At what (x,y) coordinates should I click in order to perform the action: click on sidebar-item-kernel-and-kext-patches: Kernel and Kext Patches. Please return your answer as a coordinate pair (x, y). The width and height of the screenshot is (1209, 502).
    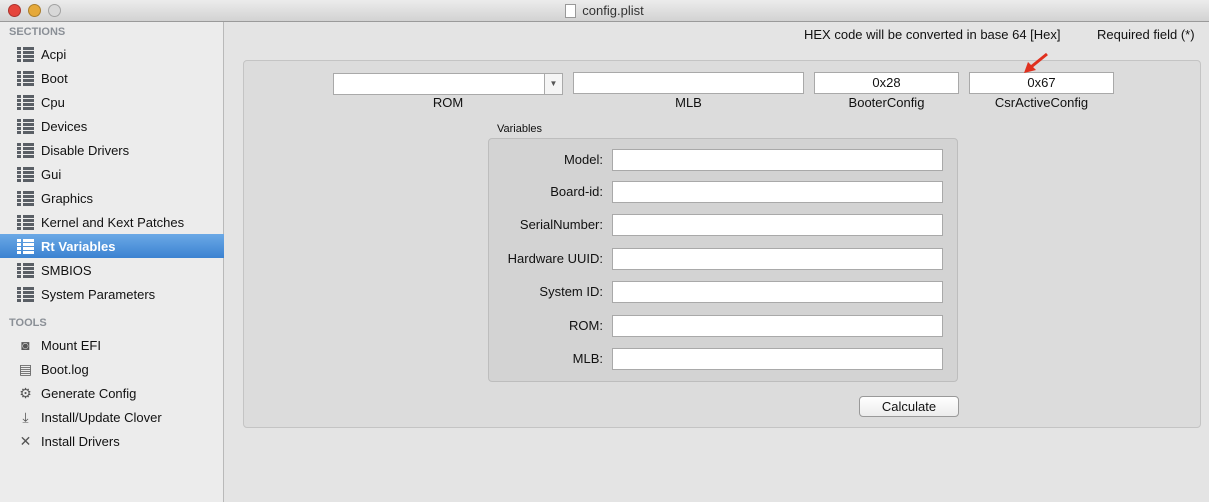
    Looking at the image, I should click on (112, 222).